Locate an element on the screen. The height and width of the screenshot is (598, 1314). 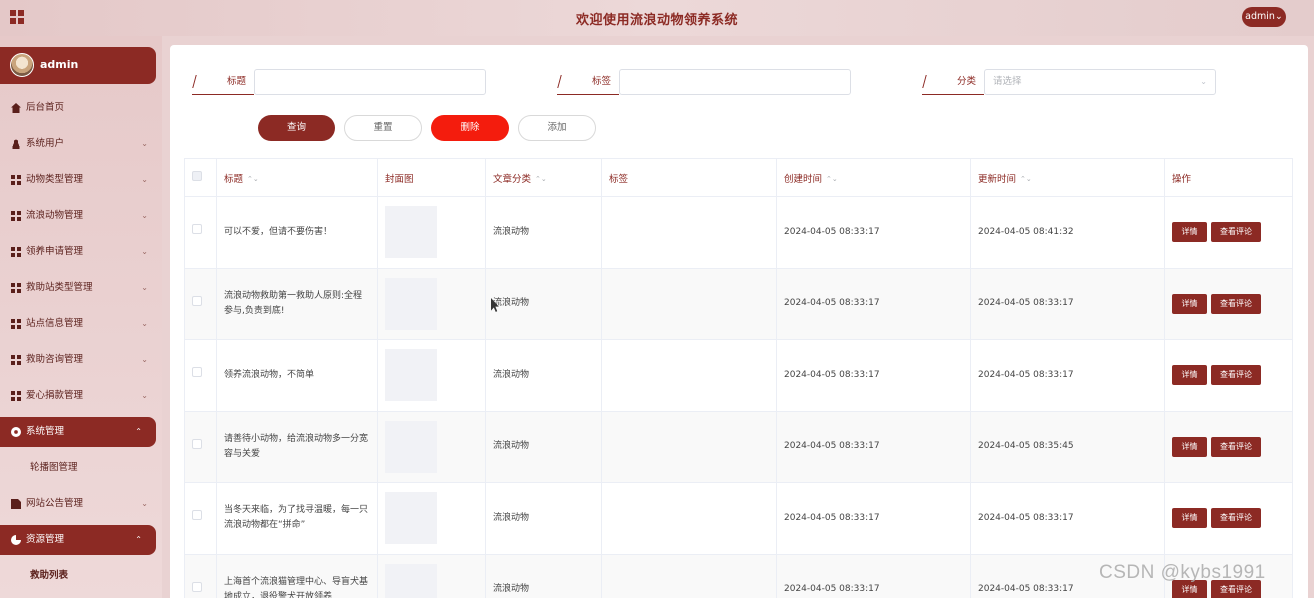
row-title: 请善待小动物，给流浪动物多一分宽容与关爱 is located at coordinates (297, 446).